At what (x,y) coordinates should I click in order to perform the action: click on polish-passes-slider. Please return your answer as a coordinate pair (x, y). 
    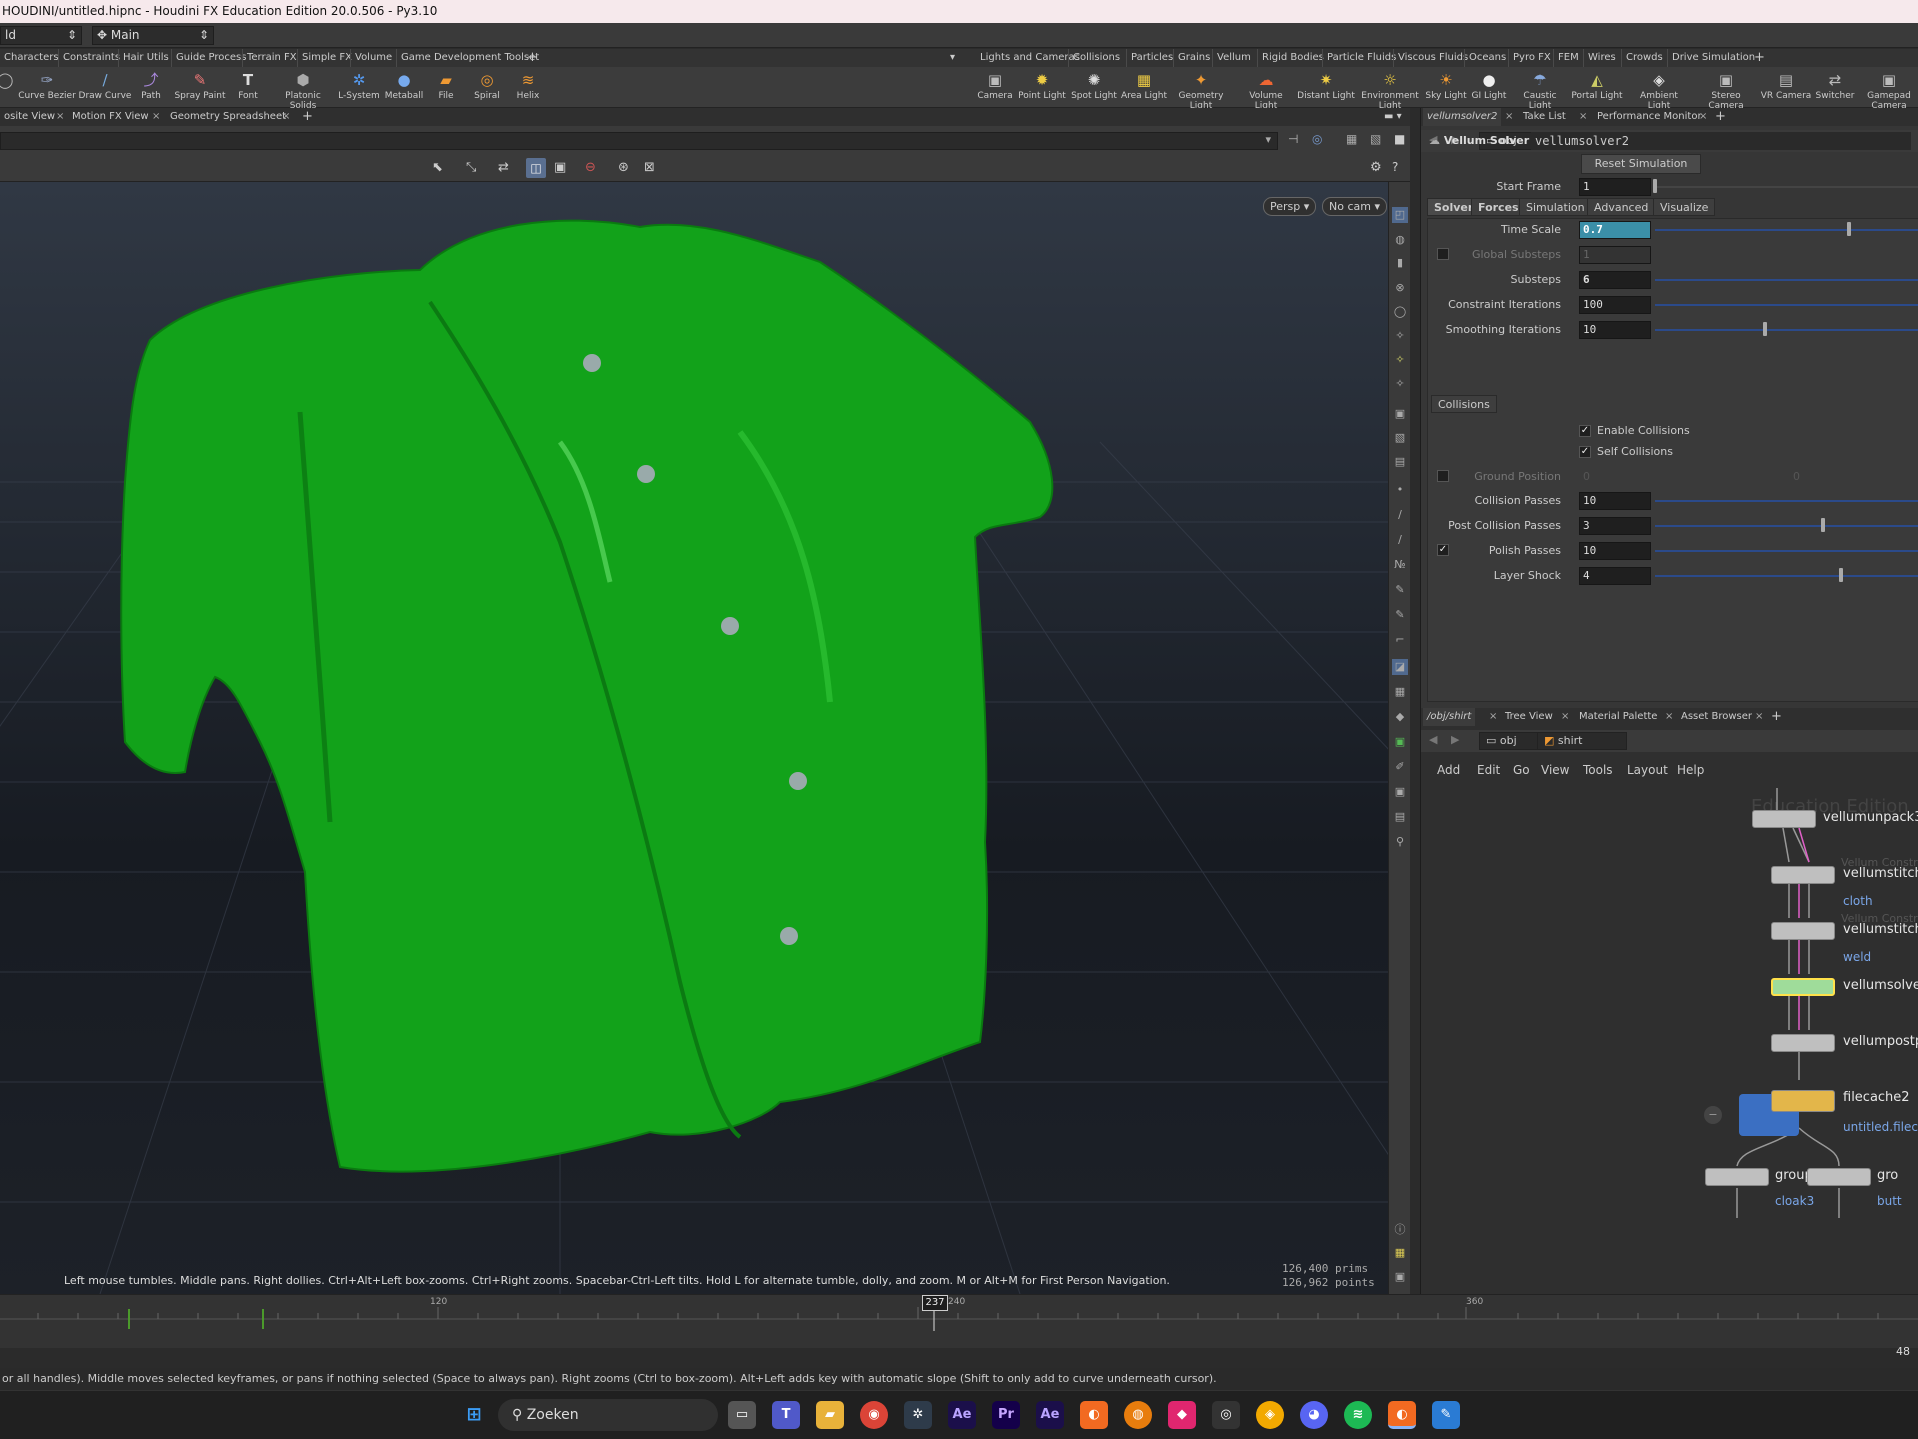
    Looking at the image, I should click on (1786, 551).